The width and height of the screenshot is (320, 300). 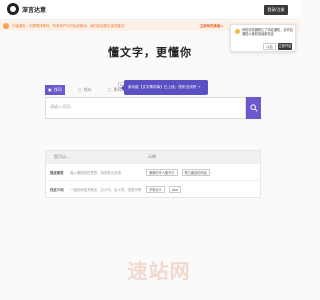 What do you see at coordinates (267, 32) in the screenshot?
I see `notification-message: 你的浏览器禁止了消息通知，请开启通知以便收到最新信息` at bounding box center [267, 32].